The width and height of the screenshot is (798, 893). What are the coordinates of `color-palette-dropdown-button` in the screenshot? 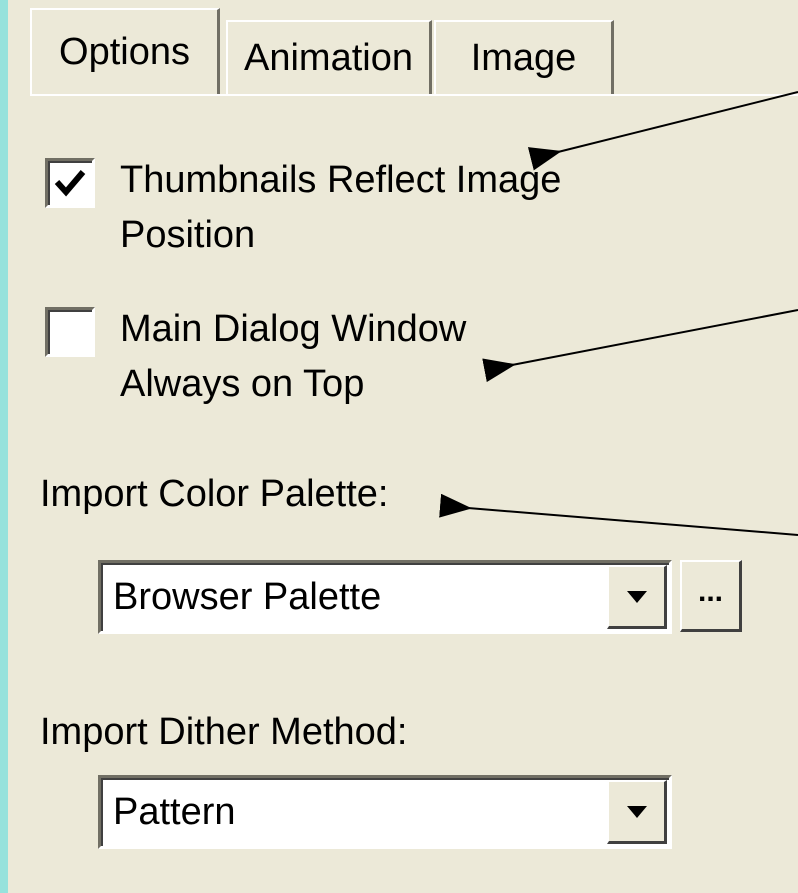 It's located at (637, 597).